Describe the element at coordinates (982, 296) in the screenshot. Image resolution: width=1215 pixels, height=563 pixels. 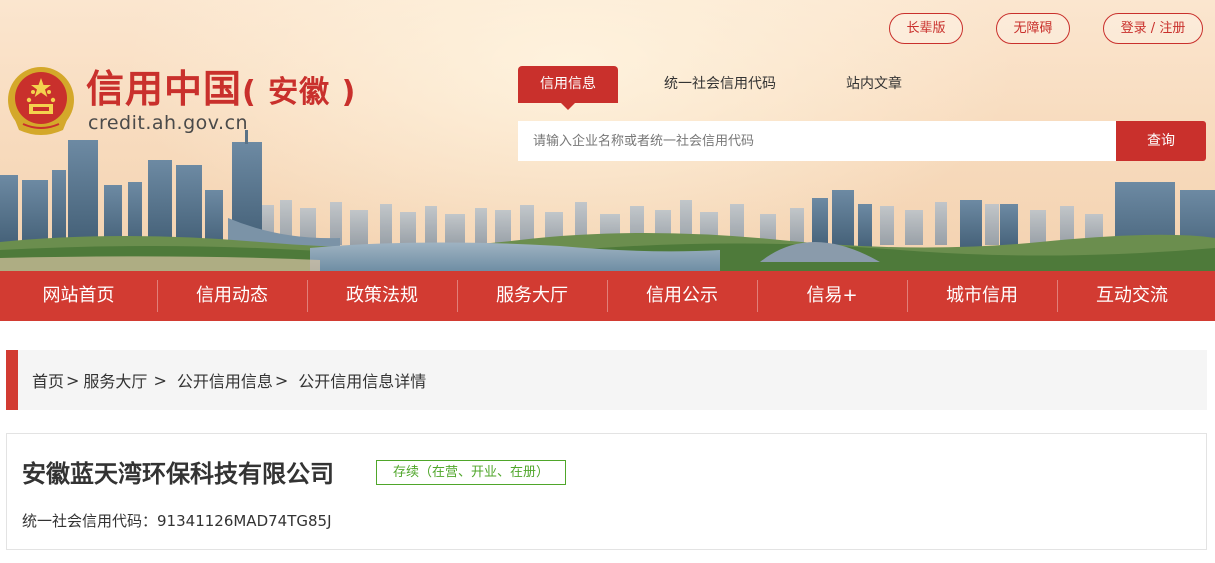
I see `nav-item-city-credit: 城市信用` at that location.